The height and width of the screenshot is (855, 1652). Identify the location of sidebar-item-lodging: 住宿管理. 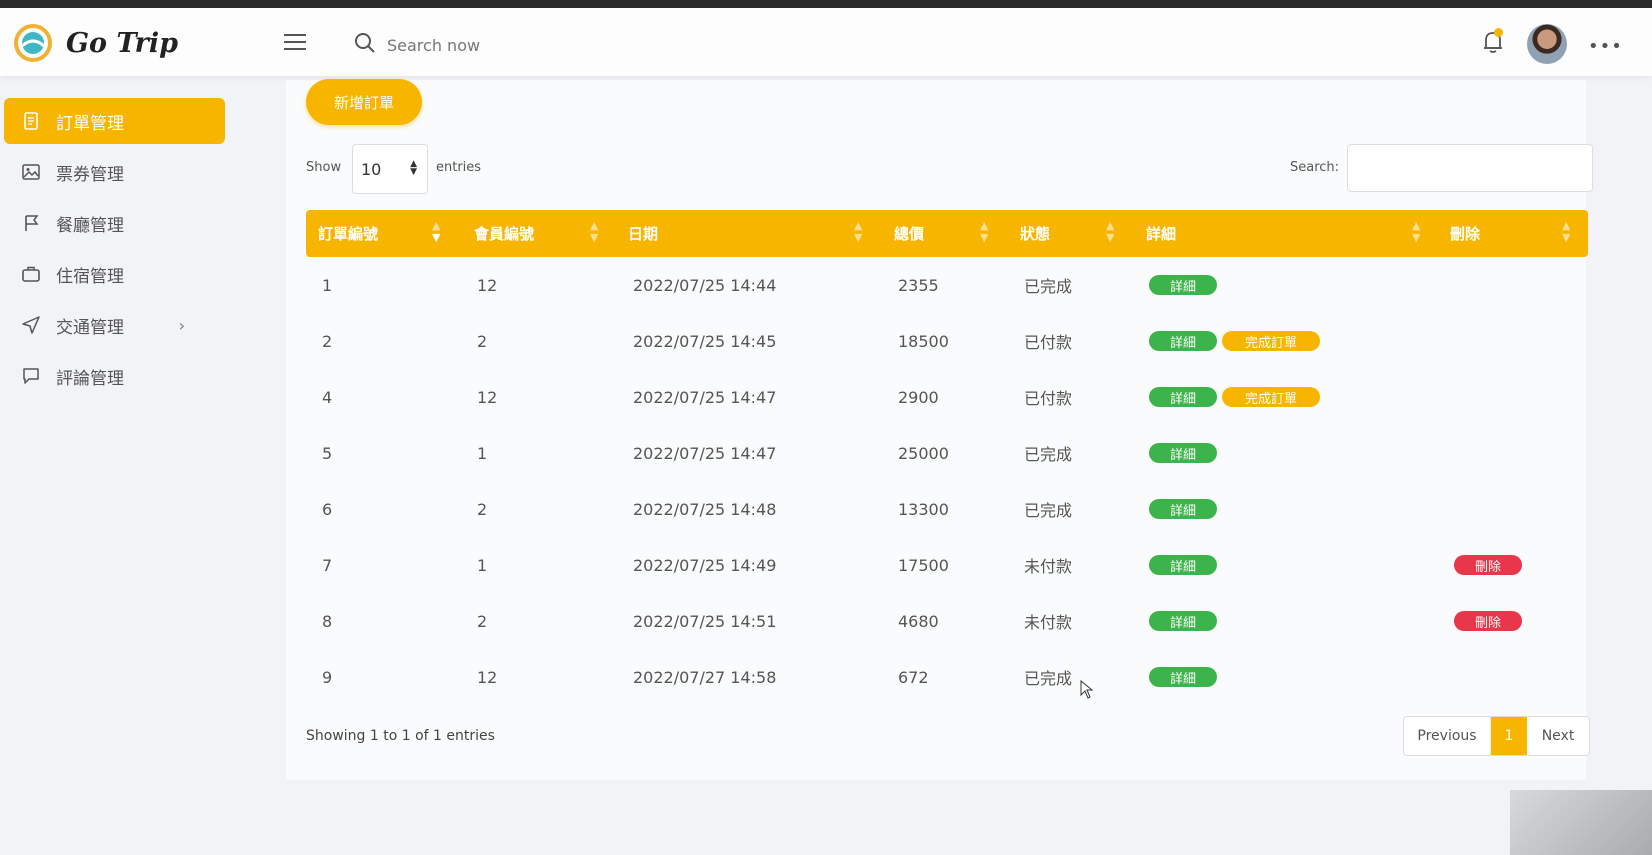
(114, 274).